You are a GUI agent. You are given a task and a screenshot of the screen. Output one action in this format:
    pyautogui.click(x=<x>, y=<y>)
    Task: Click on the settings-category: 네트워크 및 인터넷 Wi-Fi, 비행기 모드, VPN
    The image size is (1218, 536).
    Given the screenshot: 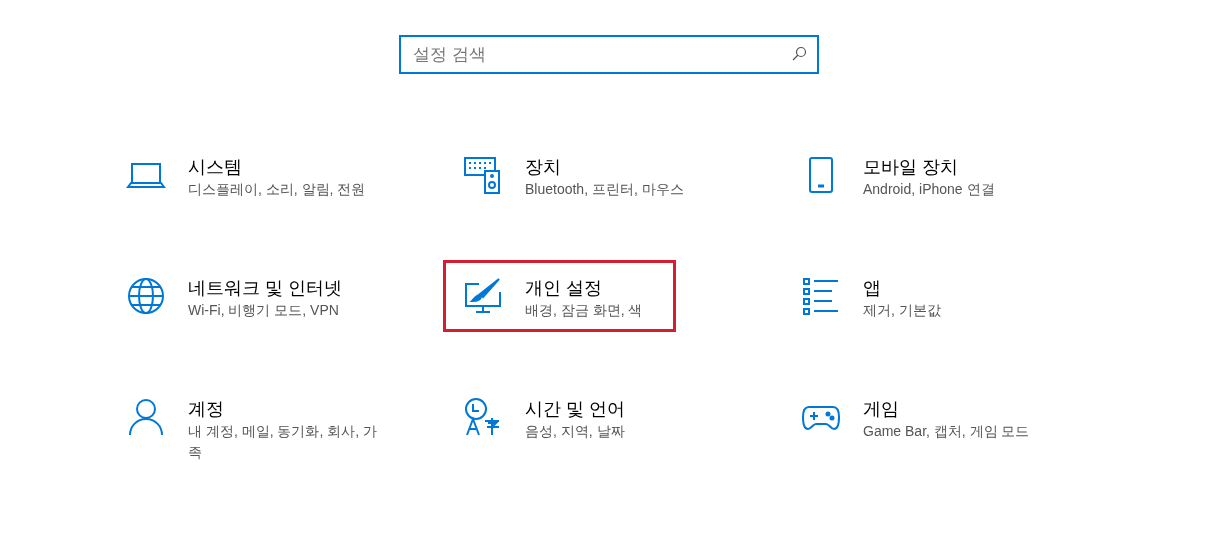 What is the action you would take?
    pyautogui.click(x=229, y=296)
    